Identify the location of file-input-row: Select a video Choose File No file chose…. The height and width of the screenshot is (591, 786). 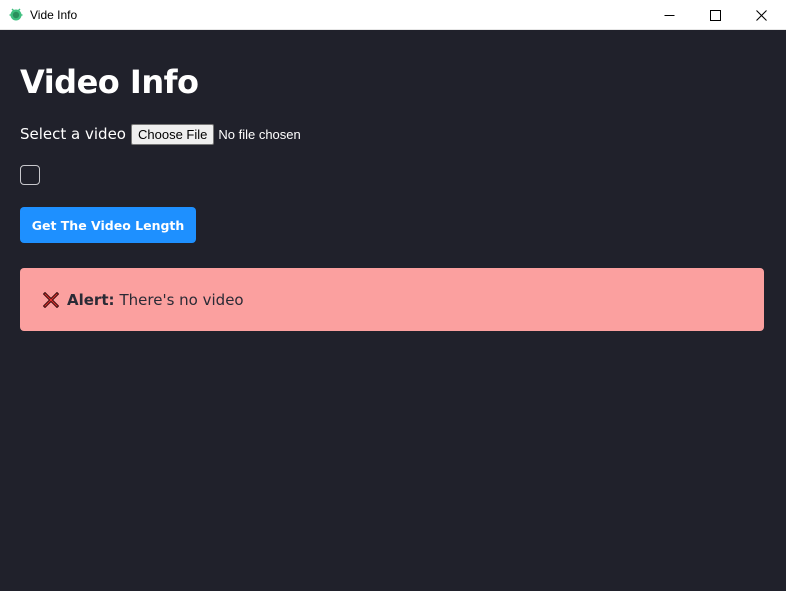
(160, 134).